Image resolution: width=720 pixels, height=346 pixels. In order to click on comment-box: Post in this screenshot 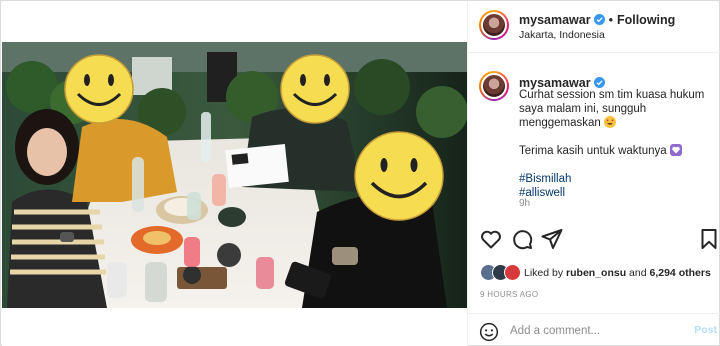, I will do `click(594, 329)`.